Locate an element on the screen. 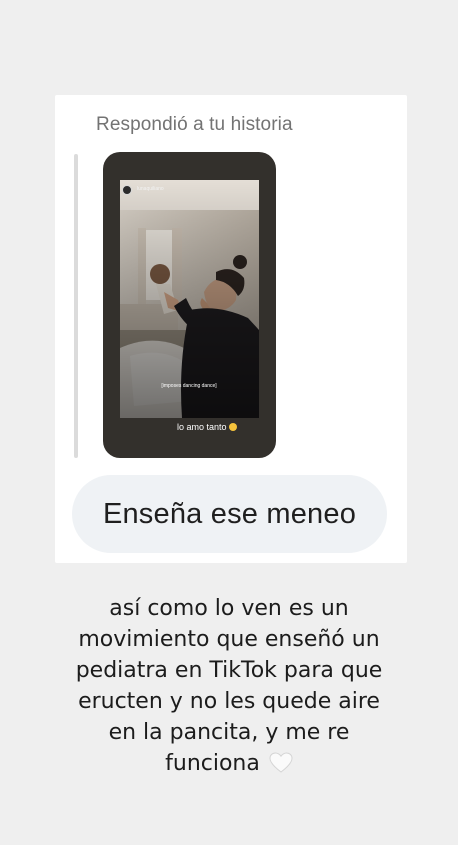 The height and width of the screenshot is (845, 458). story-caption: lo amo tanto is located at coordinates (207, 427).